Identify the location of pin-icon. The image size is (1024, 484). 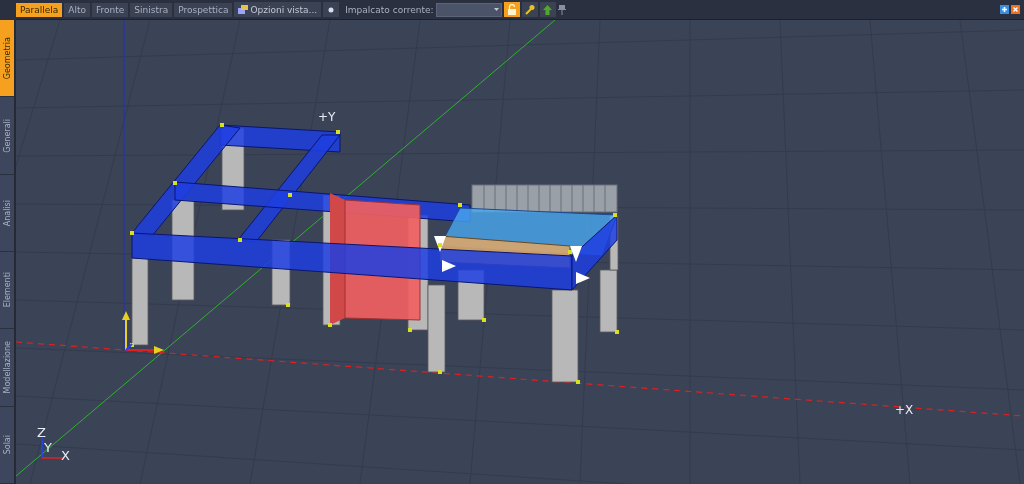
(561, 9).